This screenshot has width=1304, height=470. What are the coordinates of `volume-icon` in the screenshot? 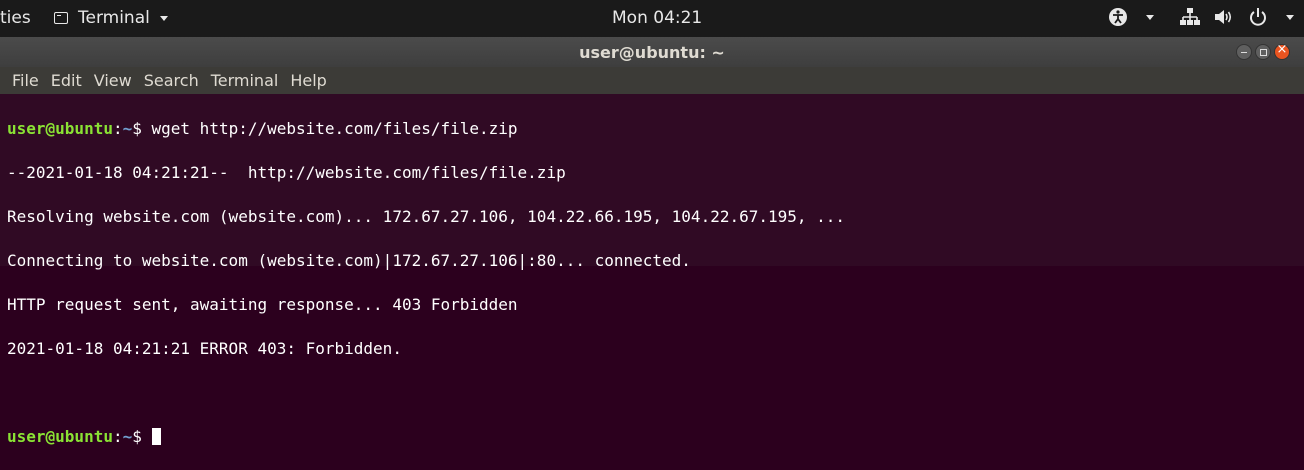 It's located at (1224, 17).